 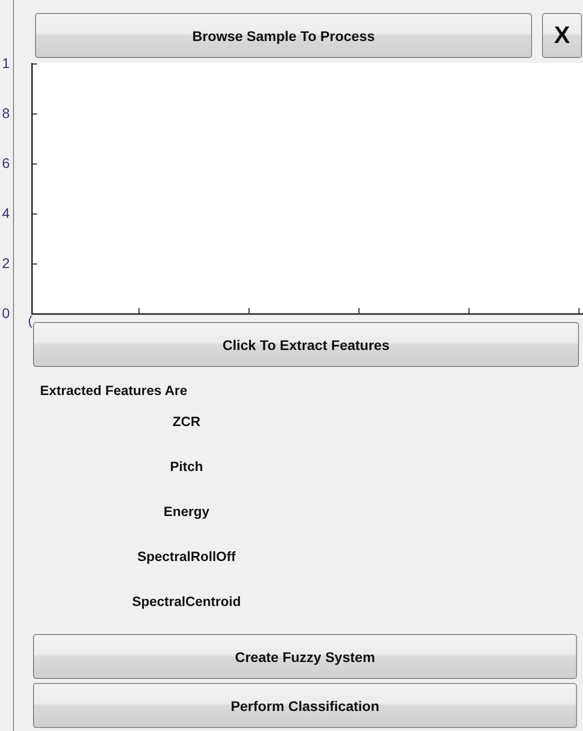 I want to click on action-button: Create Fuzzy System, so click(x=305, y=656).